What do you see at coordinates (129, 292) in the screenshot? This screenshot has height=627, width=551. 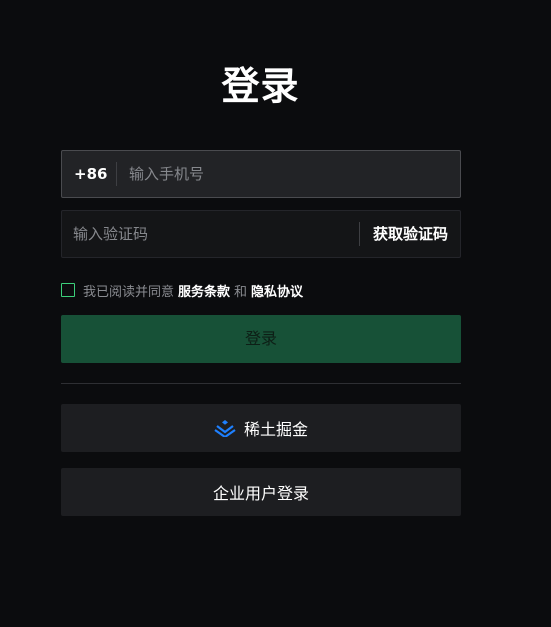 I see `agreement-prefix: 我已阅读并同意` at bounding box center [129, 292].